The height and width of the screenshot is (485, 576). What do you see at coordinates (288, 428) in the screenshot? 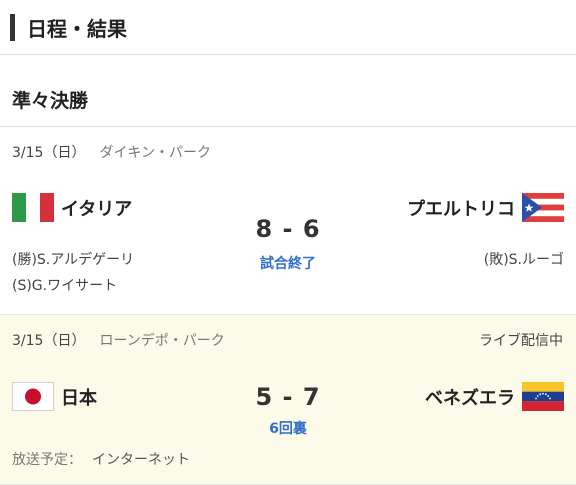
I see `game-status: 6回裏` at bounding box center [288, 428].